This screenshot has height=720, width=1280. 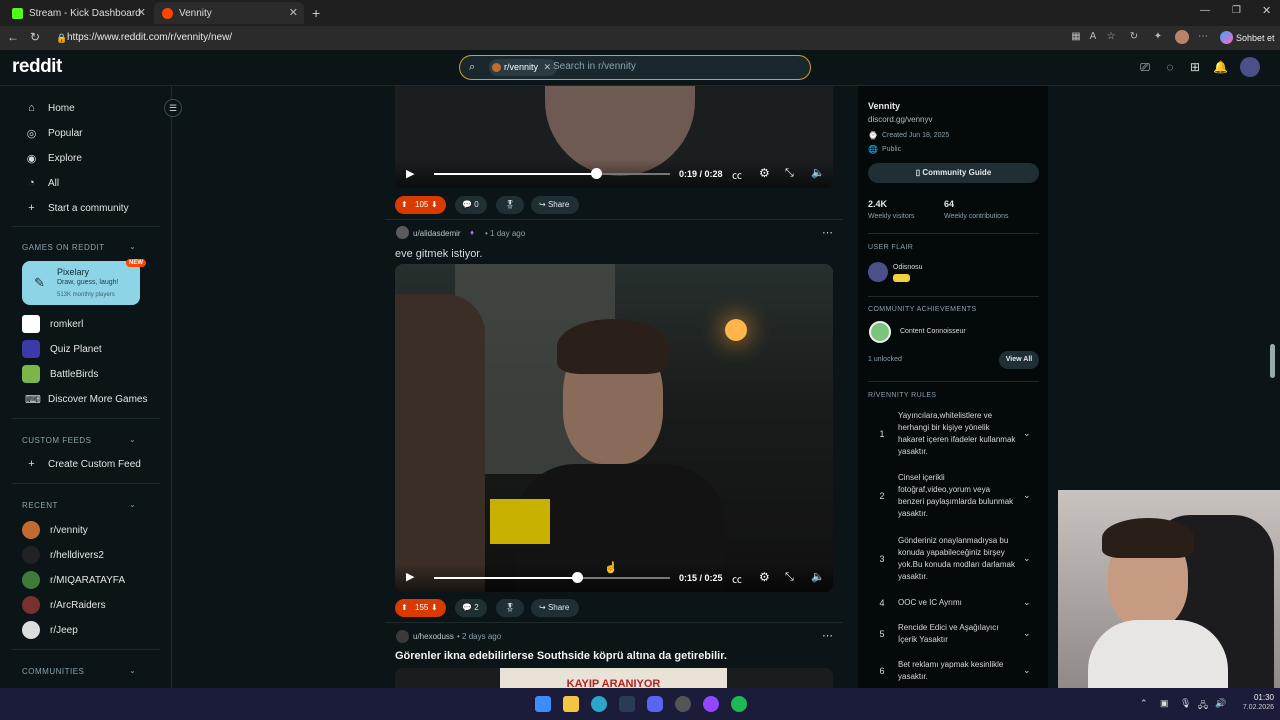 I want to click on create-post-icon: ⊞, so click(x=1195, y=67).